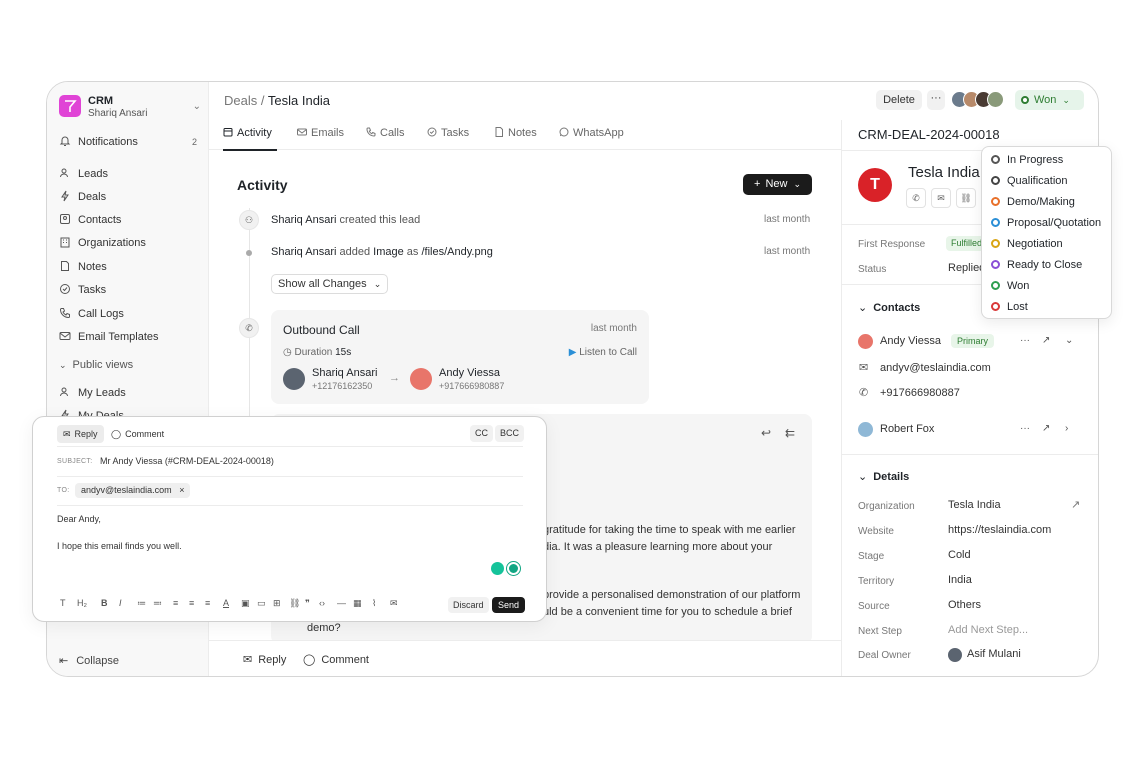 This screenshot has height=758, width=1144. Describe the element at coordinates (130, 316) in the screenshot. I see `sidebar-item-call-logs: Call Logs` at that location.